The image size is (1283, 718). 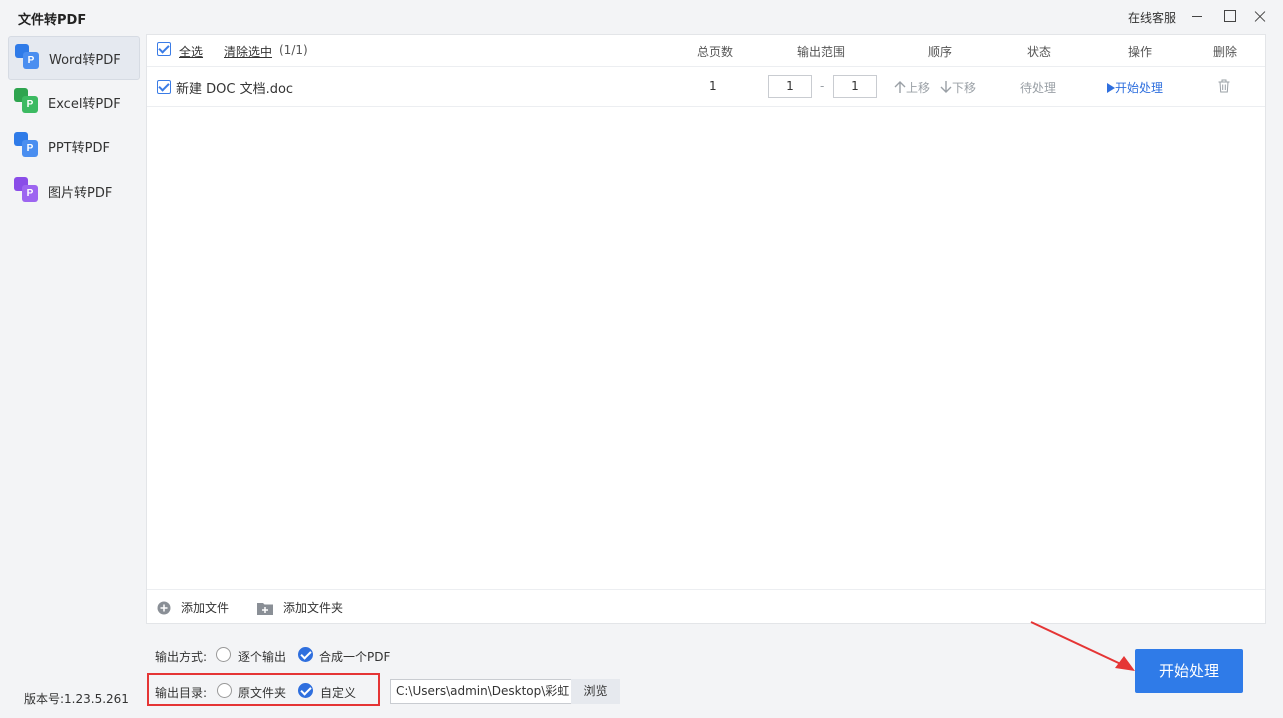 What do you see at coordinates (820, 52) in the screenshot?
I see `column-header-range: 输出范围` at bounding box center [820, 52].